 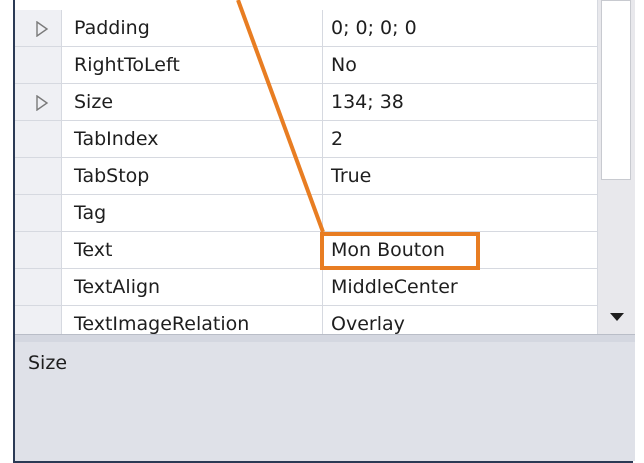 I want to click on property-row-size: Size 134; 38, so click(x=306, y=102).